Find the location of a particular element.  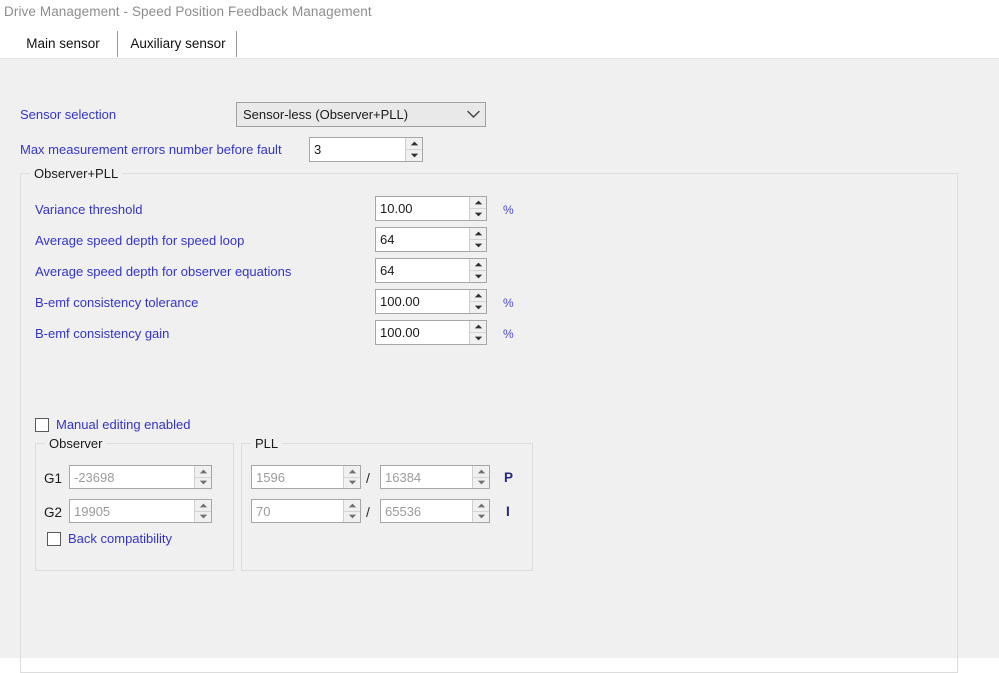

avg-speed-depth-observer-spinner: 64 is located at coordinates (431, 270).